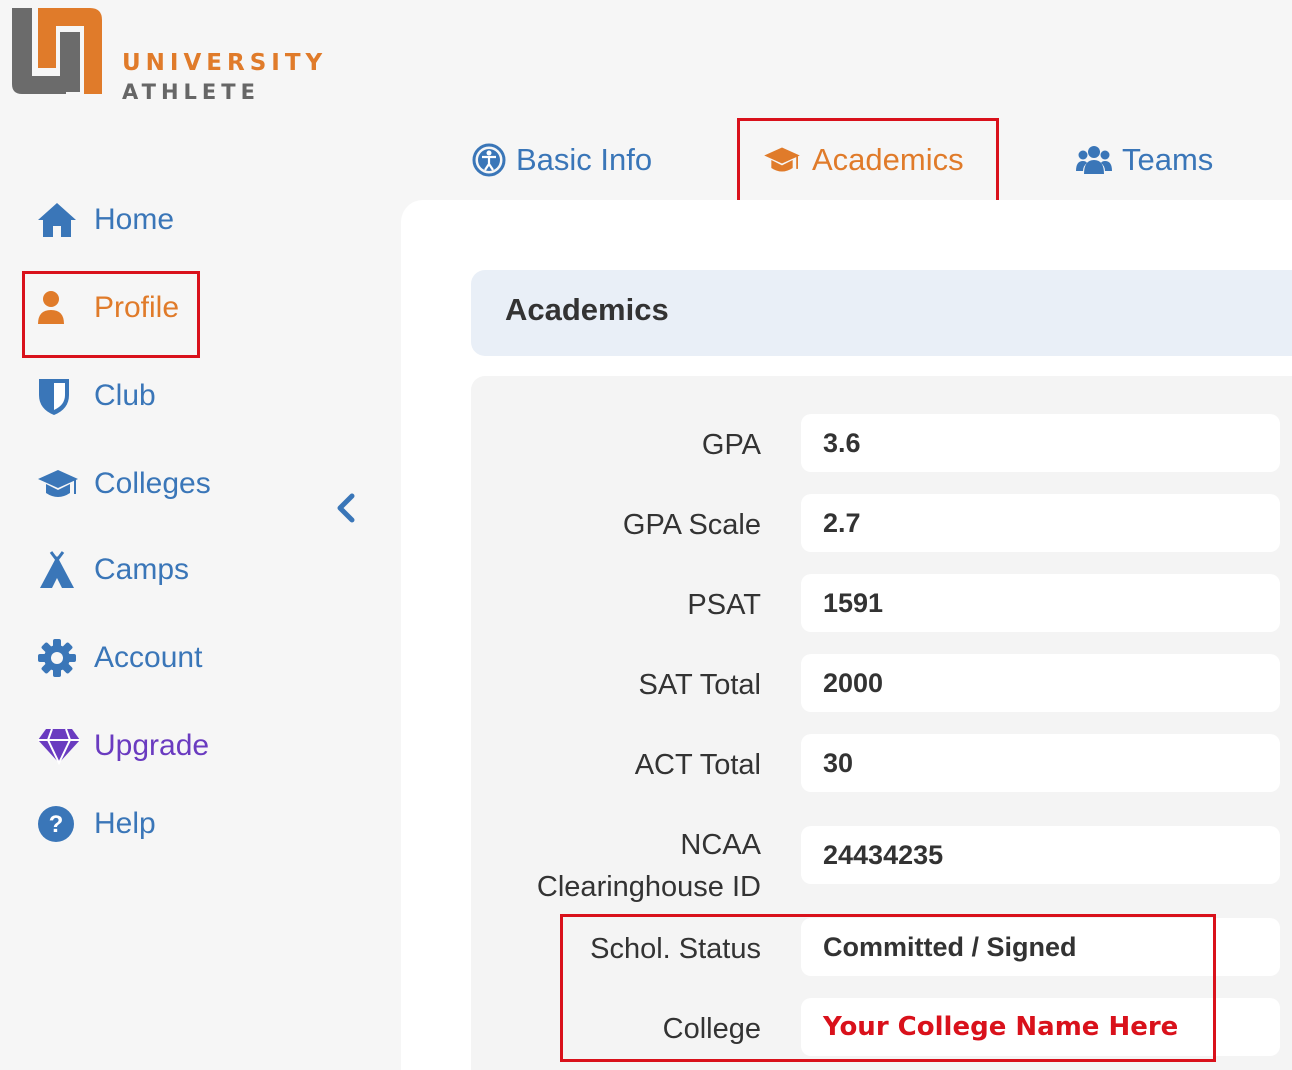 Image resolution: width=1292 pixels, height=1070 pixels. Describe the element at coordinates (57, 51) in the screenshot. I see `logo-mark-icon` at that location.